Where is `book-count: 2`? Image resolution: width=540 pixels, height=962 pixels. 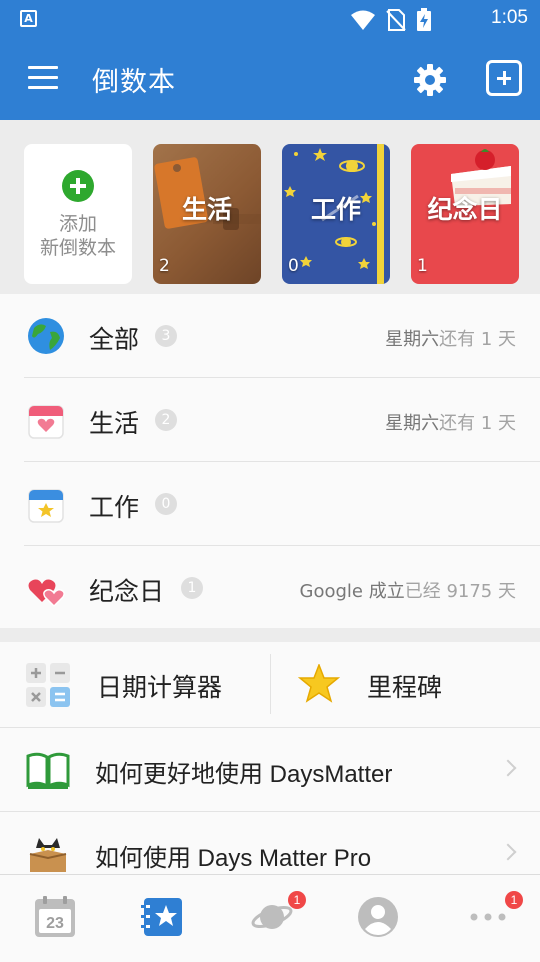
book-count: 2 is located at coordinates (164, 266).